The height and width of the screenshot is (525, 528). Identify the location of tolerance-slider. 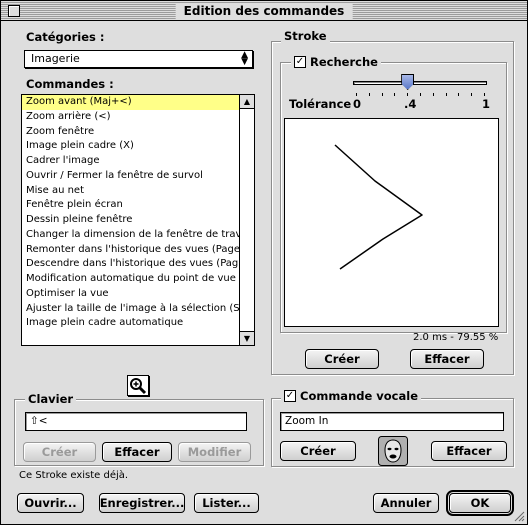
(420, 87).